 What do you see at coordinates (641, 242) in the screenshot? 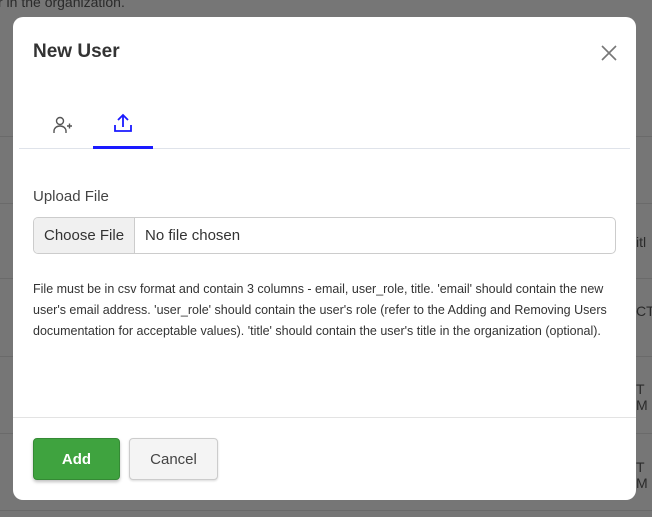
I see `background-text: itl` at bounding box center [641, 242].